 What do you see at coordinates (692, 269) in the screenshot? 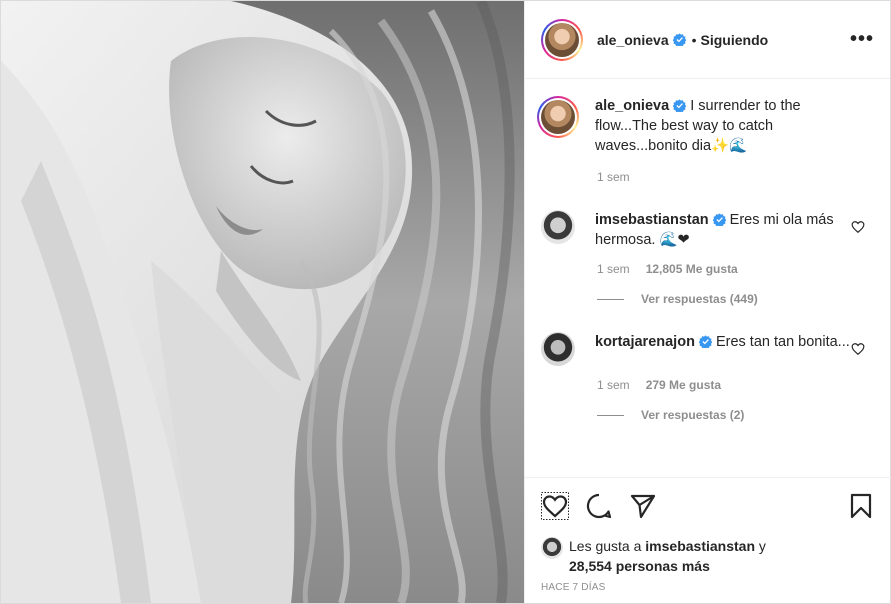
I see `comment-likes: 12,805 Me gusta` at bounding box center [692, 269].